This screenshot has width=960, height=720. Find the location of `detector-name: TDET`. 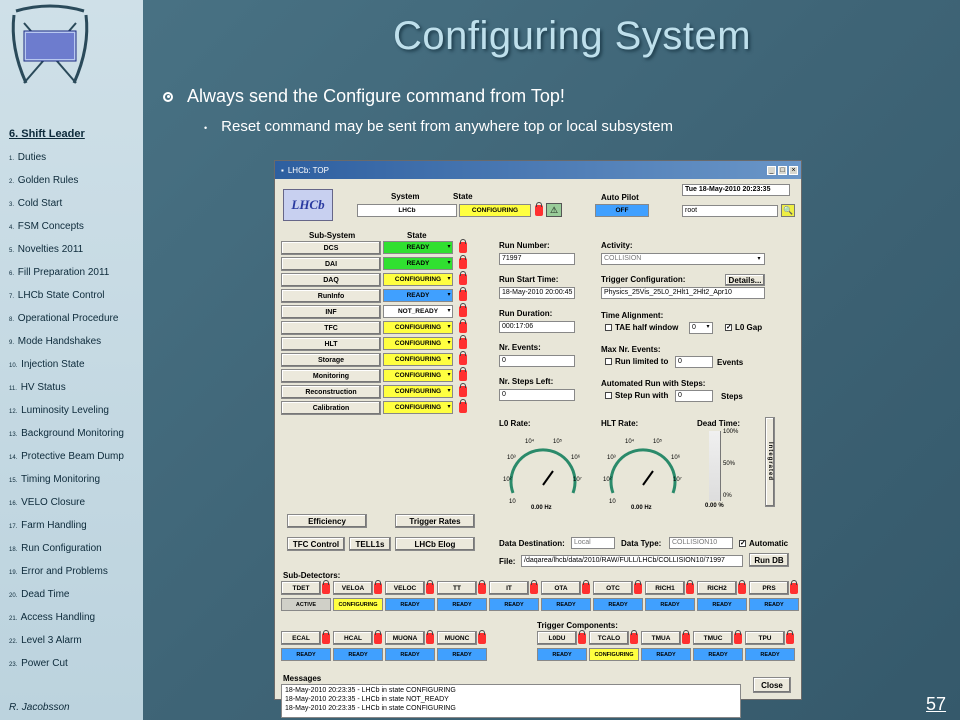

detector-name: TDET is located at coordinates (301, 588).